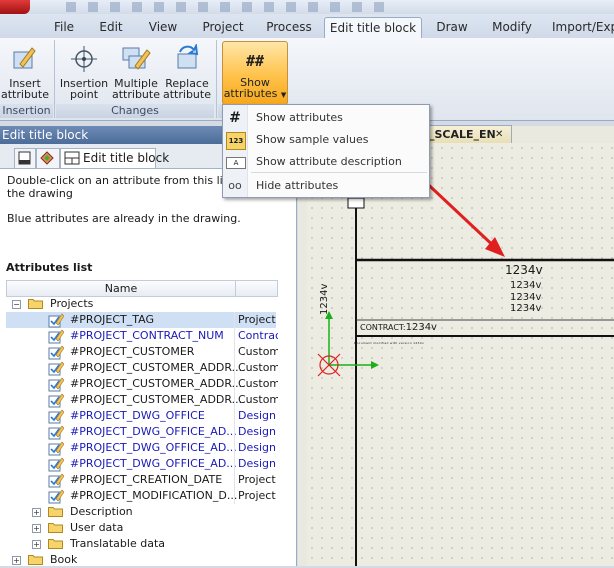 The width and height of the screenshot is (614, 568). What do you see at coordinates (326, 162) in the screenshot?
I see `menu-item-show-attribute-description: A Show attribute description` at bounding box center [326, 162].